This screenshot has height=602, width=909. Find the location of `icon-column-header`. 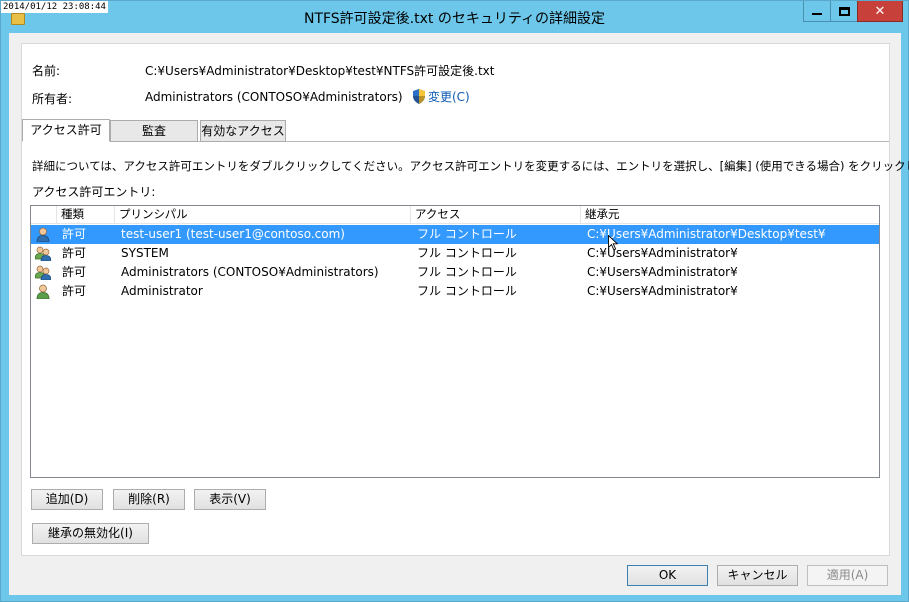

icon-column-header is located at coordinates (44, 215).